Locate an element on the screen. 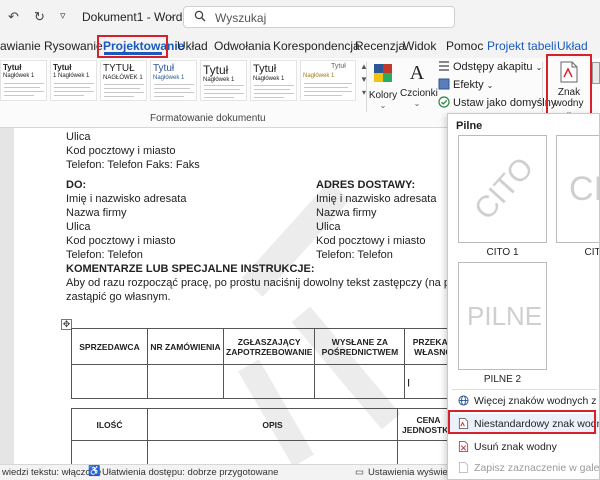  set-as-default-button: Ustaw jako domyślny is located at coordinates (497, 102).